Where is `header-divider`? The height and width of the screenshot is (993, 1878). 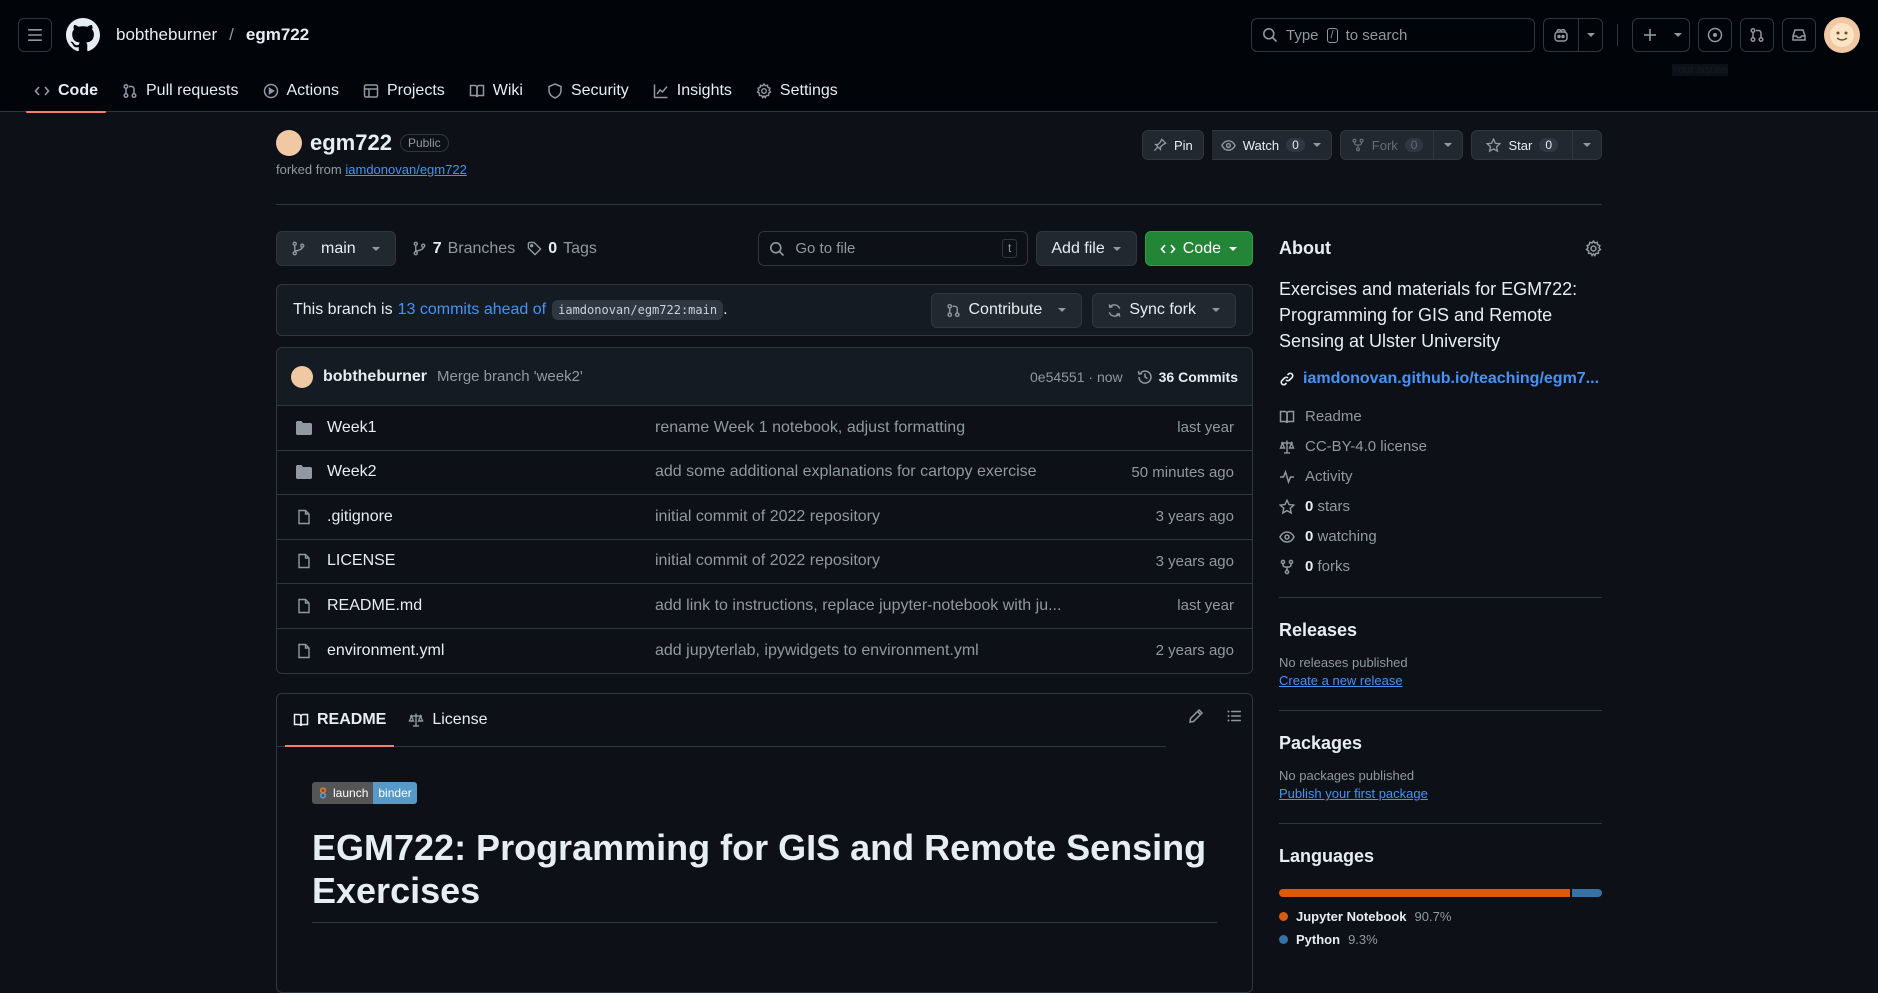 header-divider is located at coordinates (1617, 35).